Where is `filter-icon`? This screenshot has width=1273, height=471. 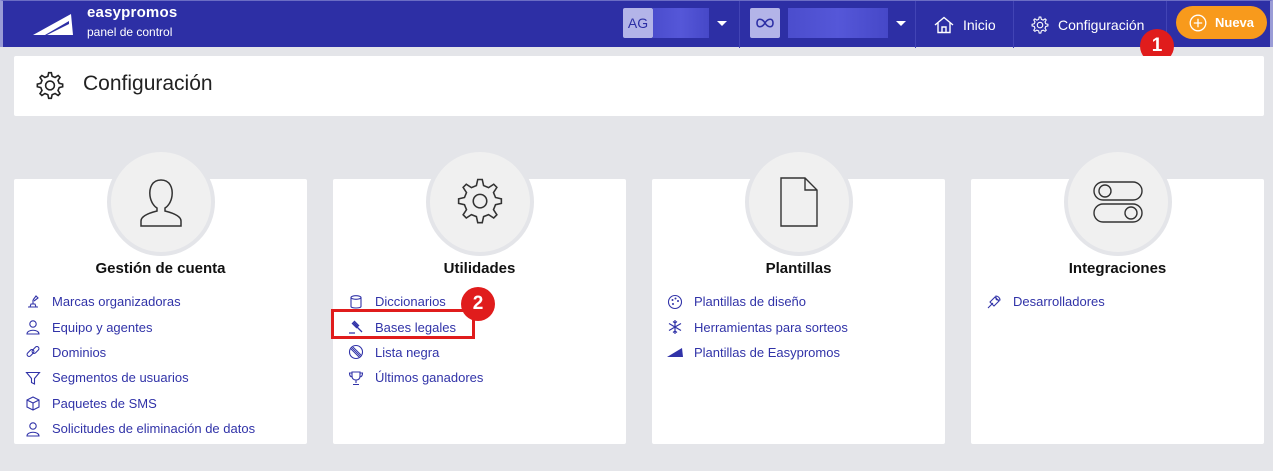
filter-icon is located at coordinates (33, 378).